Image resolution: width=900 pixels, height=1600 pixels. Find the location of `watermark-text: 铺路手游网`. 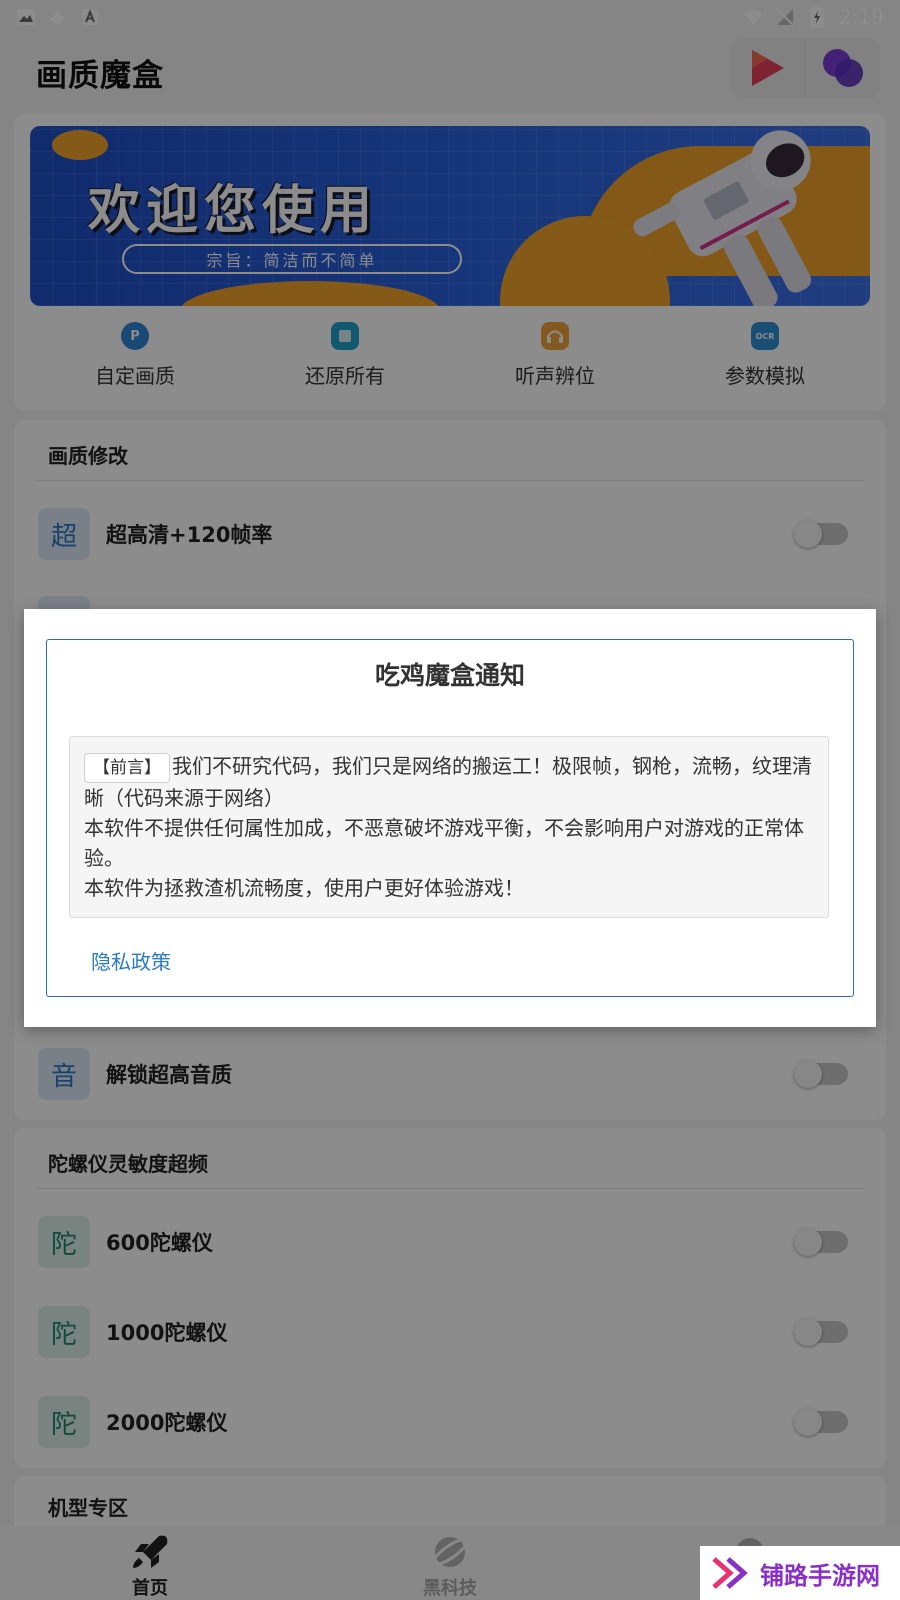

watermark-text: 铺路手游网 is located at coordinates (820, 1575).